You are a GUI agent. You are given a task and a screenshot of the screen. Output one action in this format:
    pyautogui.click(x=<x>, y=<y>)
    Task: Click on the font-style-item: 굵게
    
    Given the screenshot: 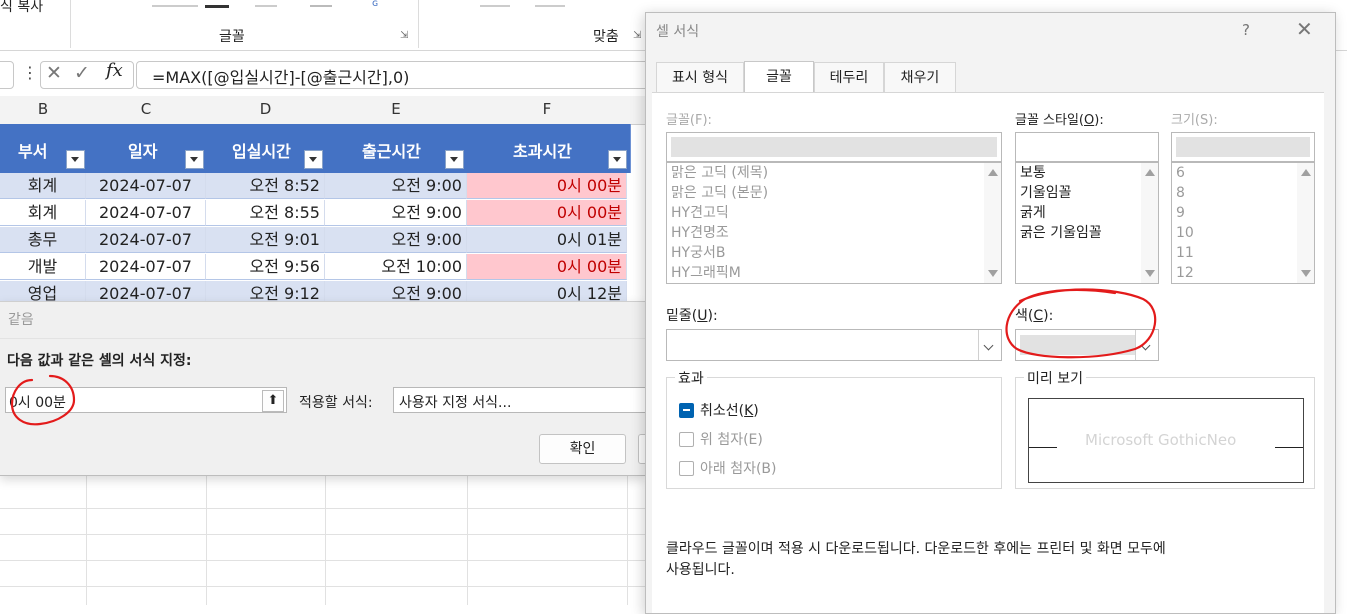 What is the action you would take?
    pyautogui.click(x=1033, y=213)
    